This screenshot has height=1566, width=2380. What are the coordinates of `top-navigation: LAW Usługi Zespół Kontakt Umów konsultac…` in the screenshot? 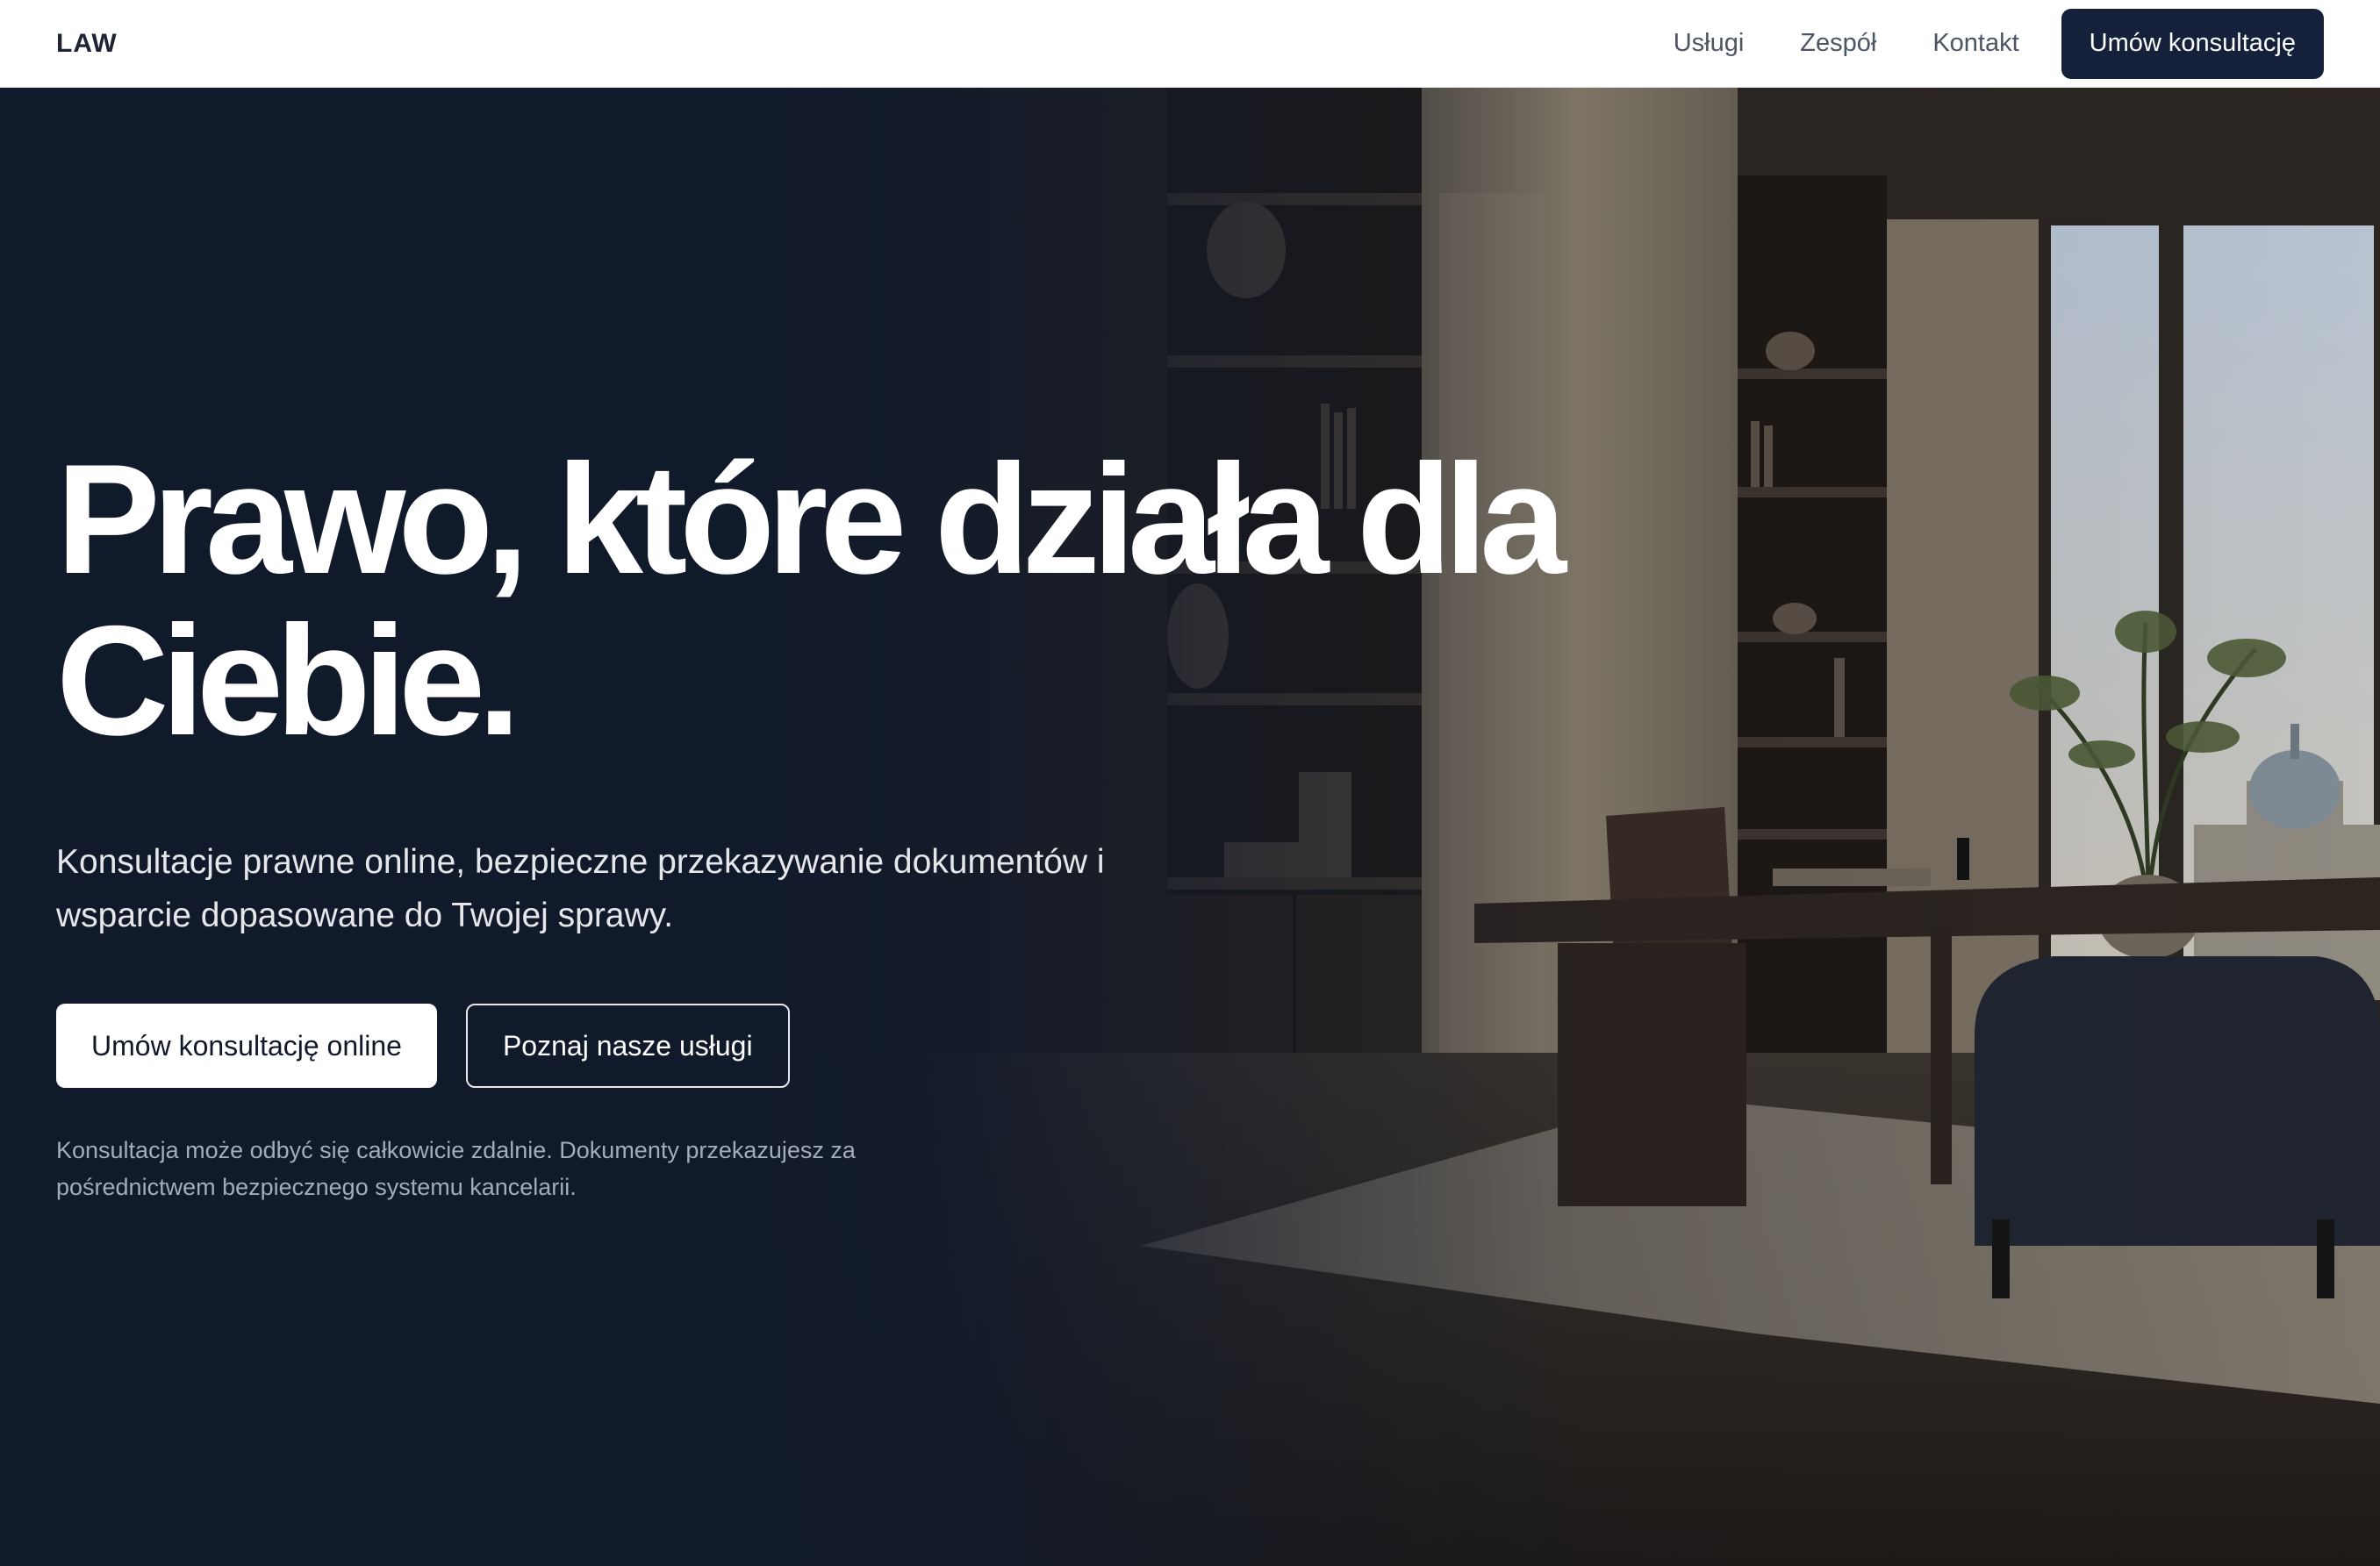 It's located at (1190, 44).